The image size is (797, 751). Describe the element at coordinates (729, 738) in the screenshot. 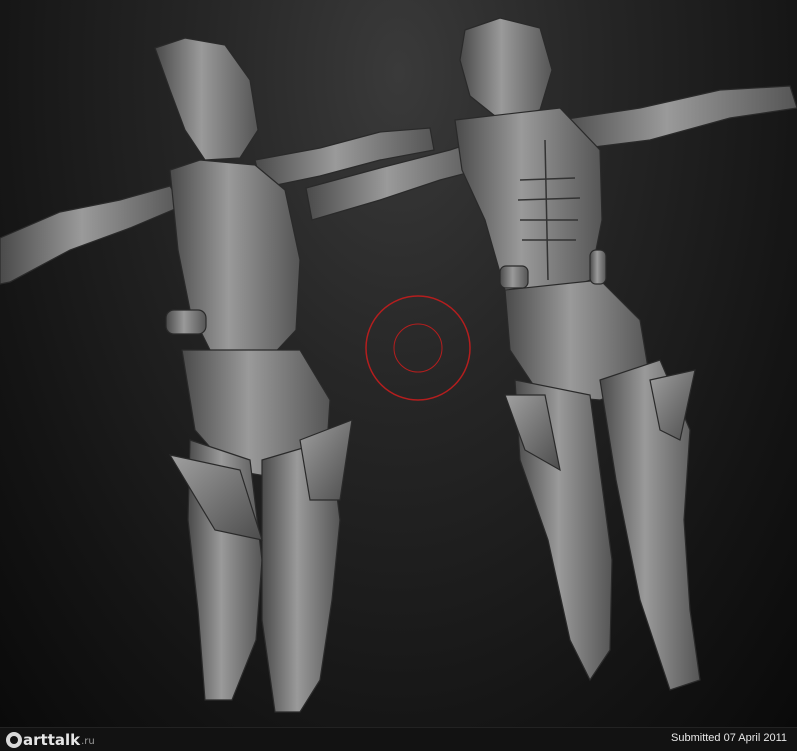

I see `submitted-date: Submitted 07 April 2011` at that location.